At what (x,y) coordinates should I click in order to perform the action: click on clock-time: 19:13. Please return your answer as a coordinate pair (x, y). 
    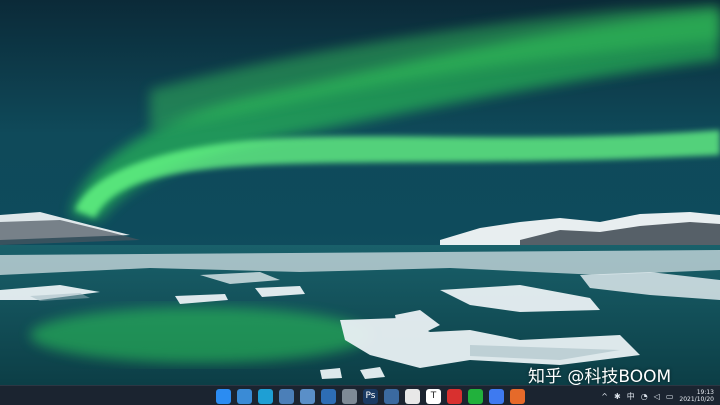
    Looking at the image, I should click on (705, 392).